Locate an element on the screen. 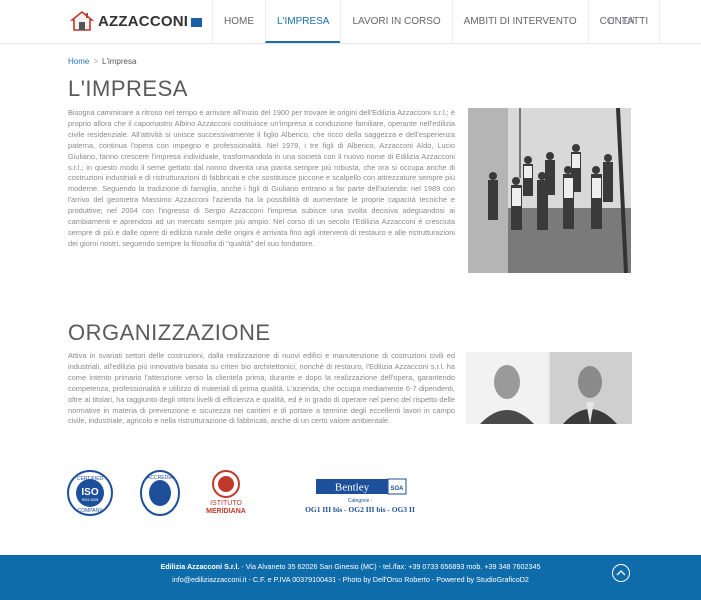 This screenshot has height=600, width=701. brand-logo: AZZACCONI is located at coordinates (136, 21).